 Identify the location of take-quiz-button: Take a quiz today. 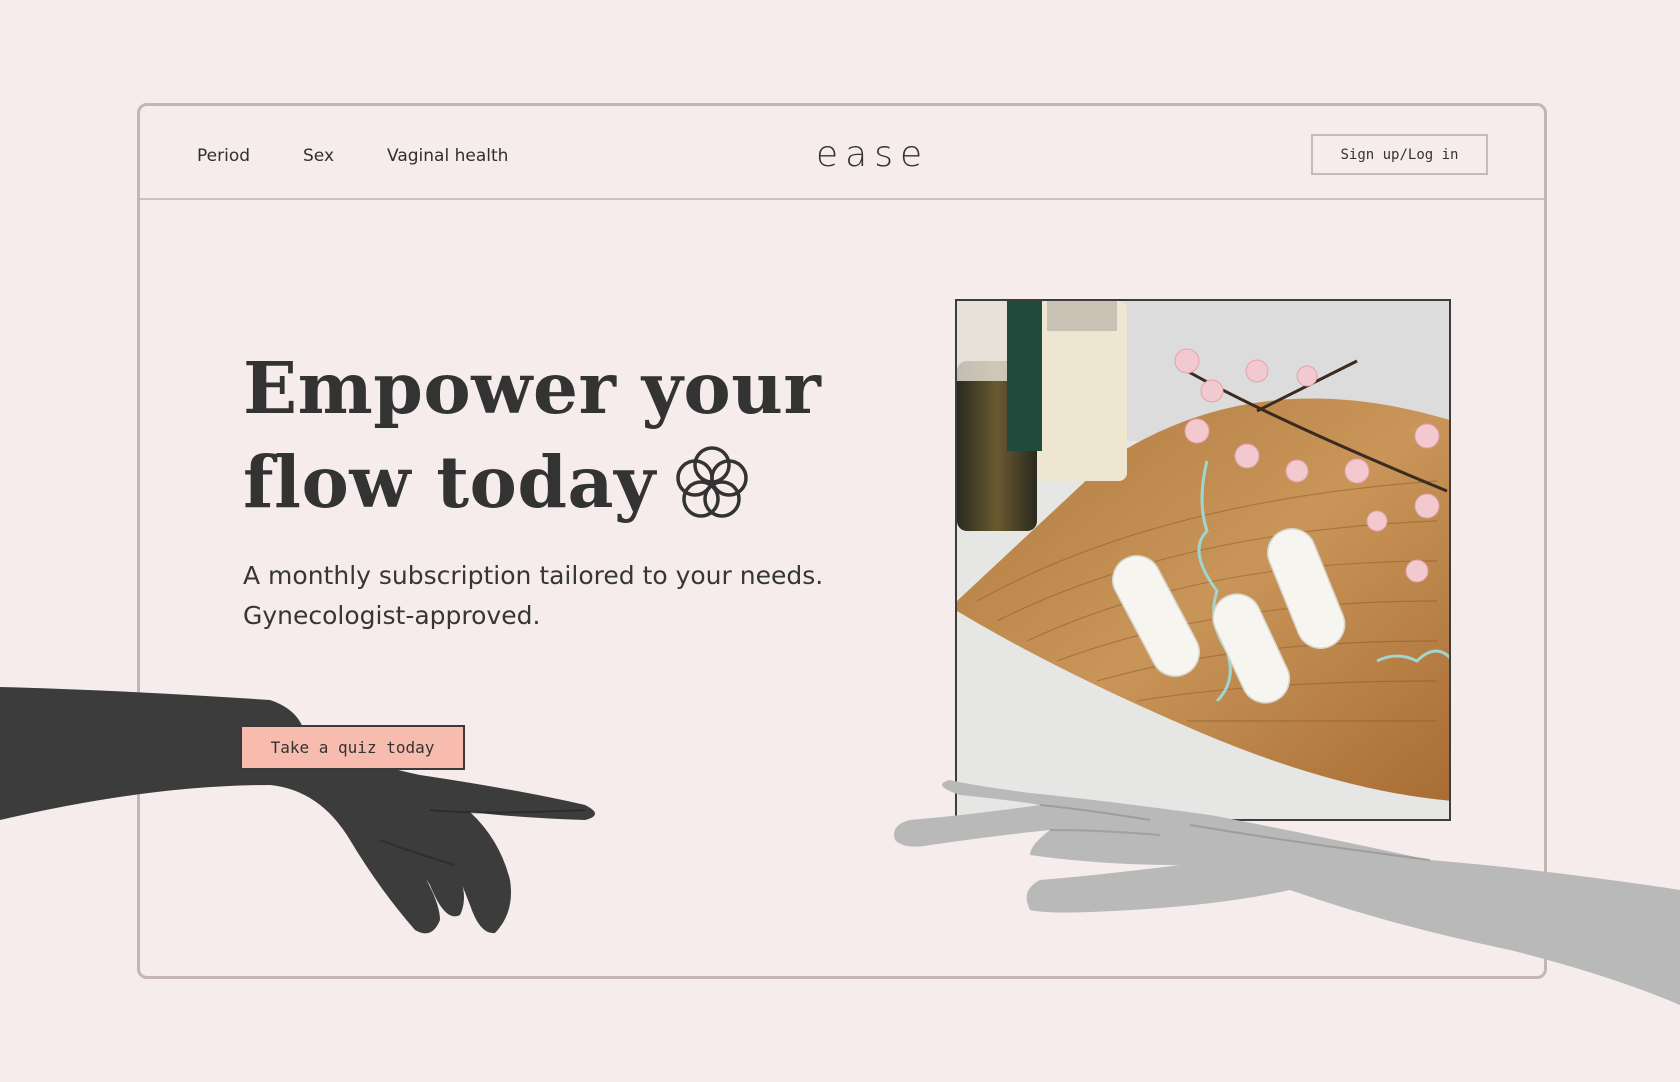
(352, 747).